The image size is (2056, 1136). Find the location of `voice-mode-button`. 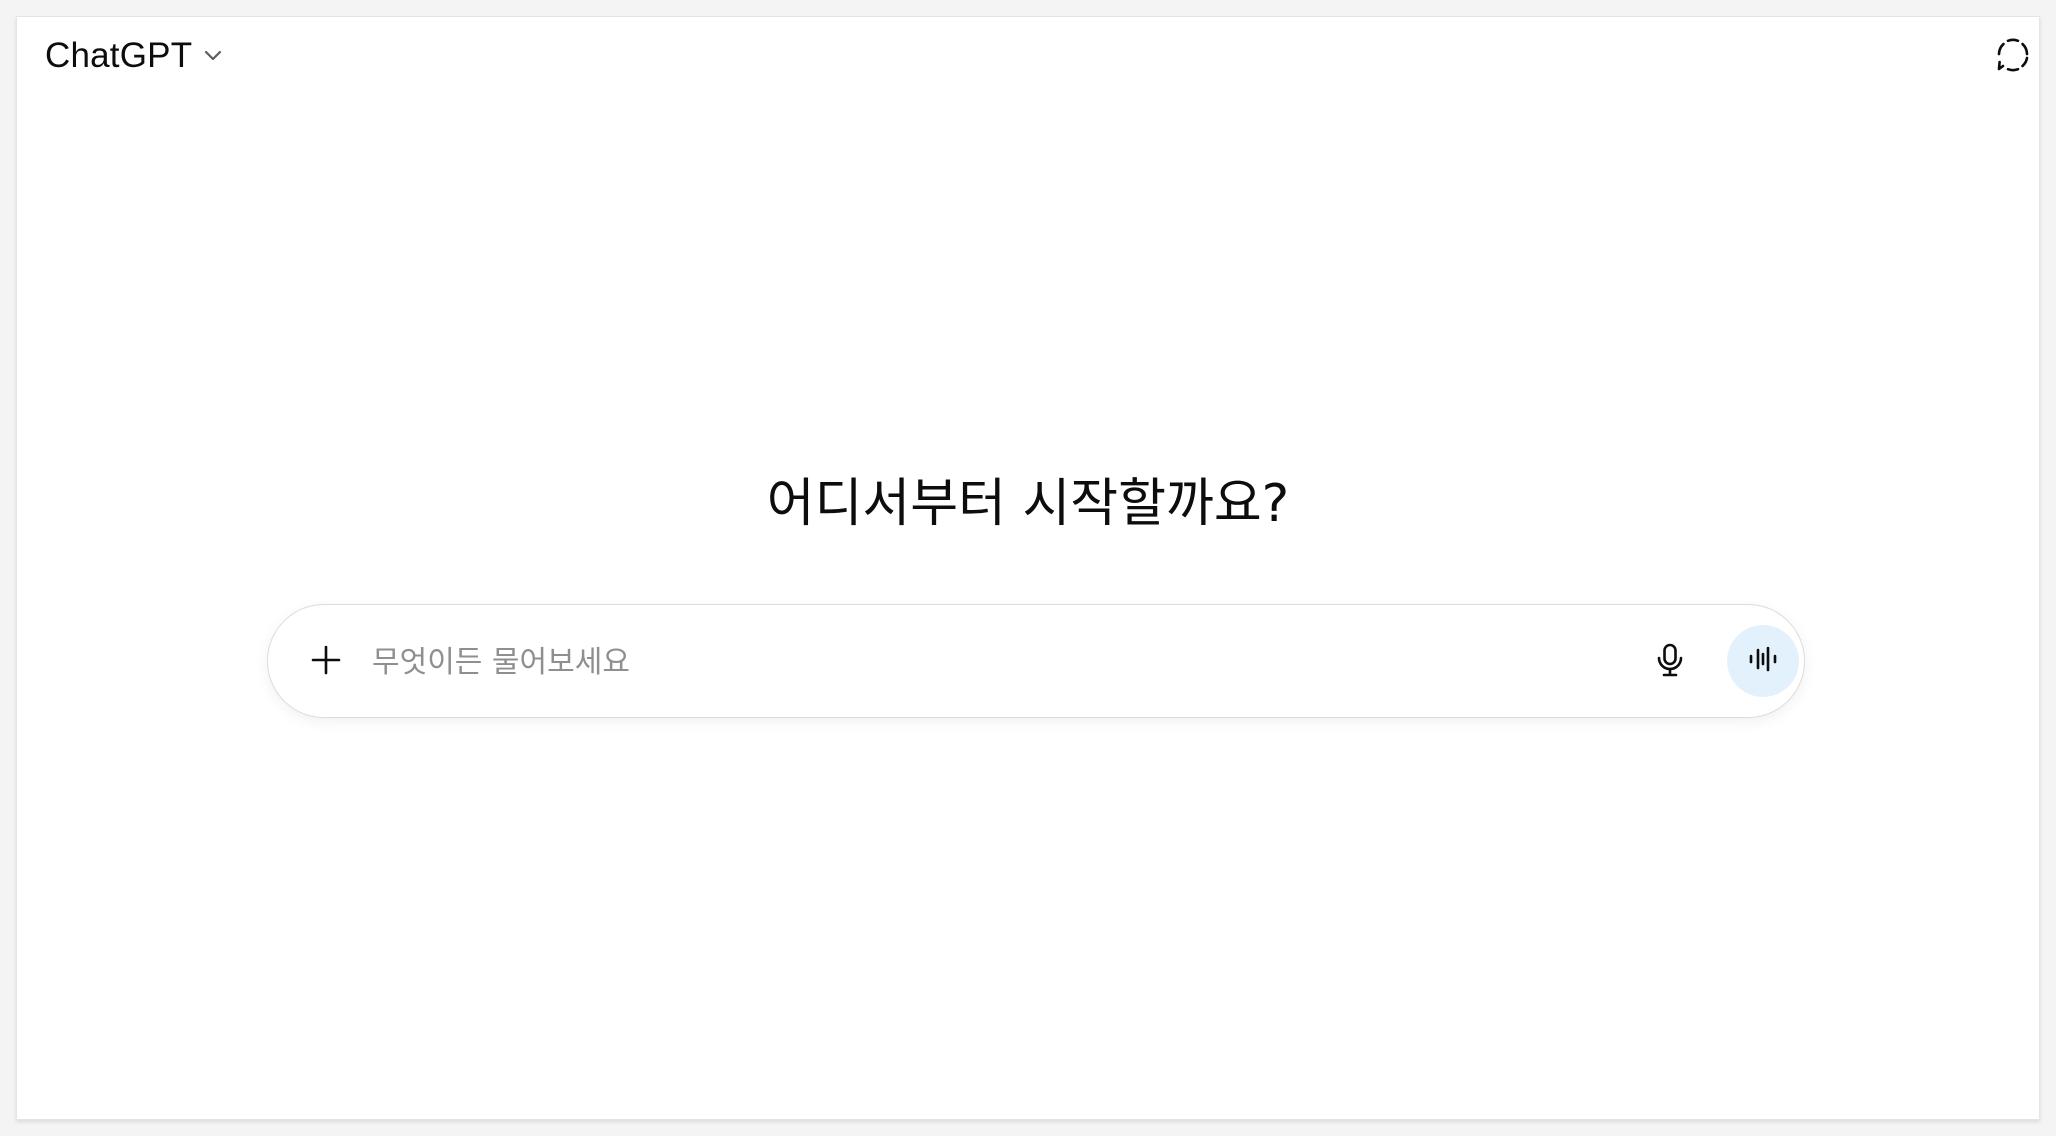

voice-mode-button is located at coordinates (1763, 661).